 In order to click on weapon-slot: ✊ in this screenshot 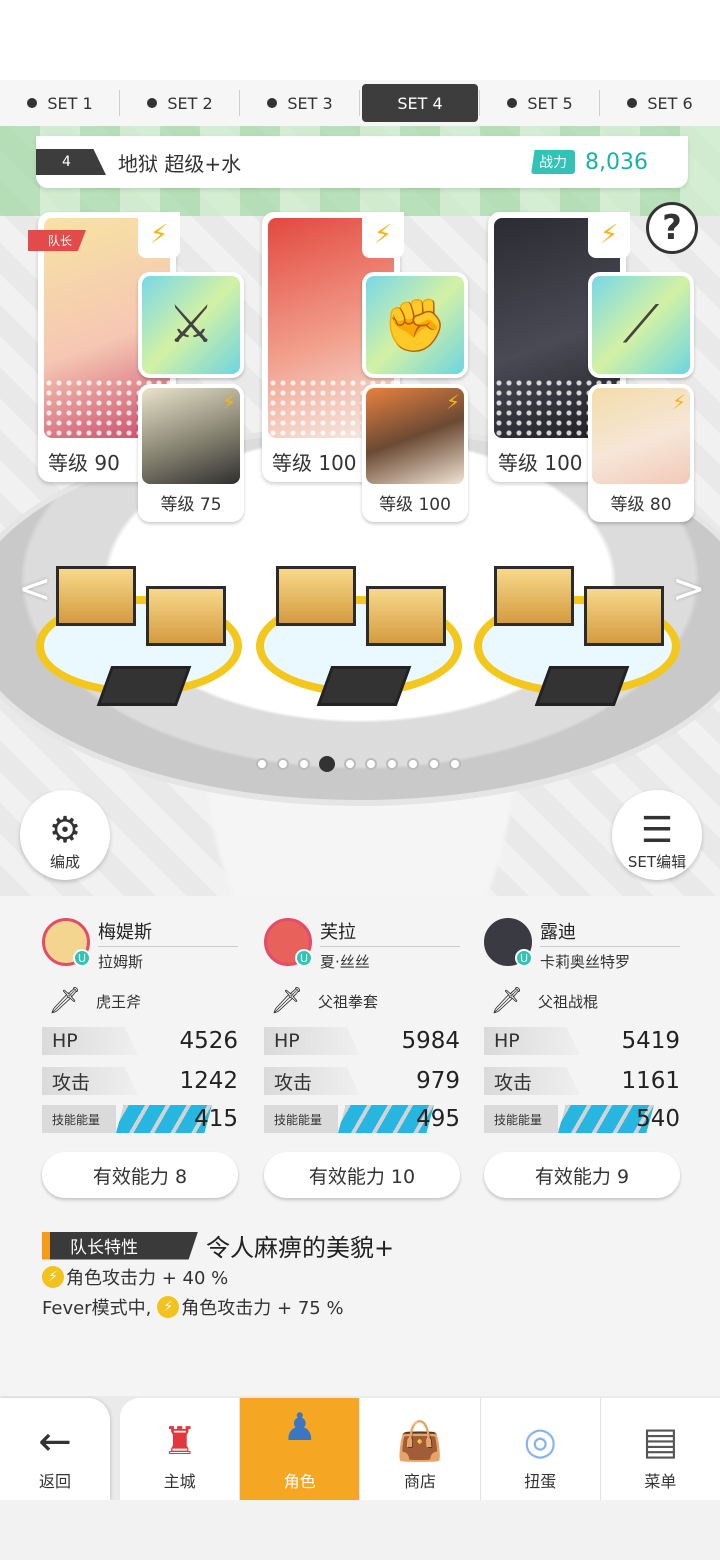, I will do `click(415, 325)`.